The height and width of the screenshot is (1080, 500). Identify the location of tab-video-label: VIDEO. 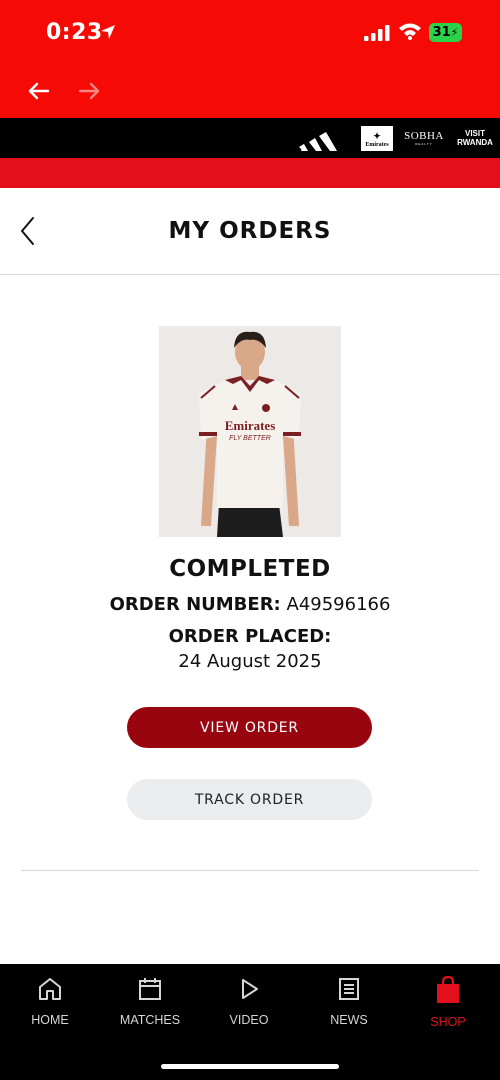
(249, 1020).